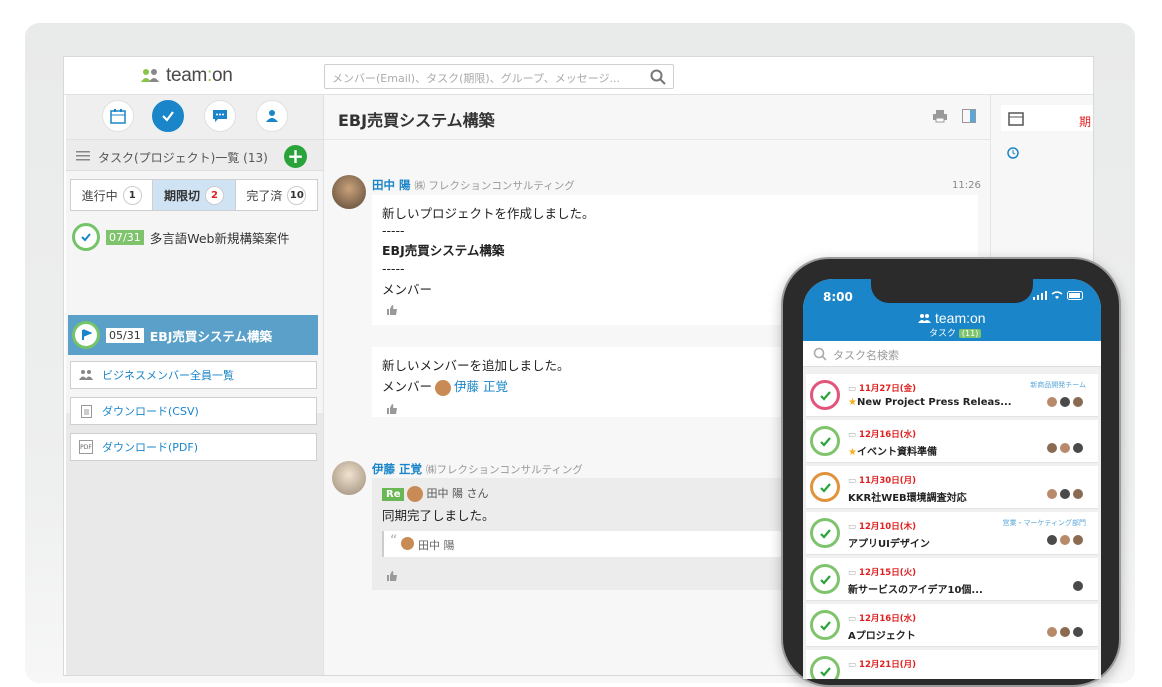 This screenshot has width=1162, height=687. Describe the element at coordinates (882, 481) in the screenshot. I see `task-date: ▭ 11月30日(月)` at that location.